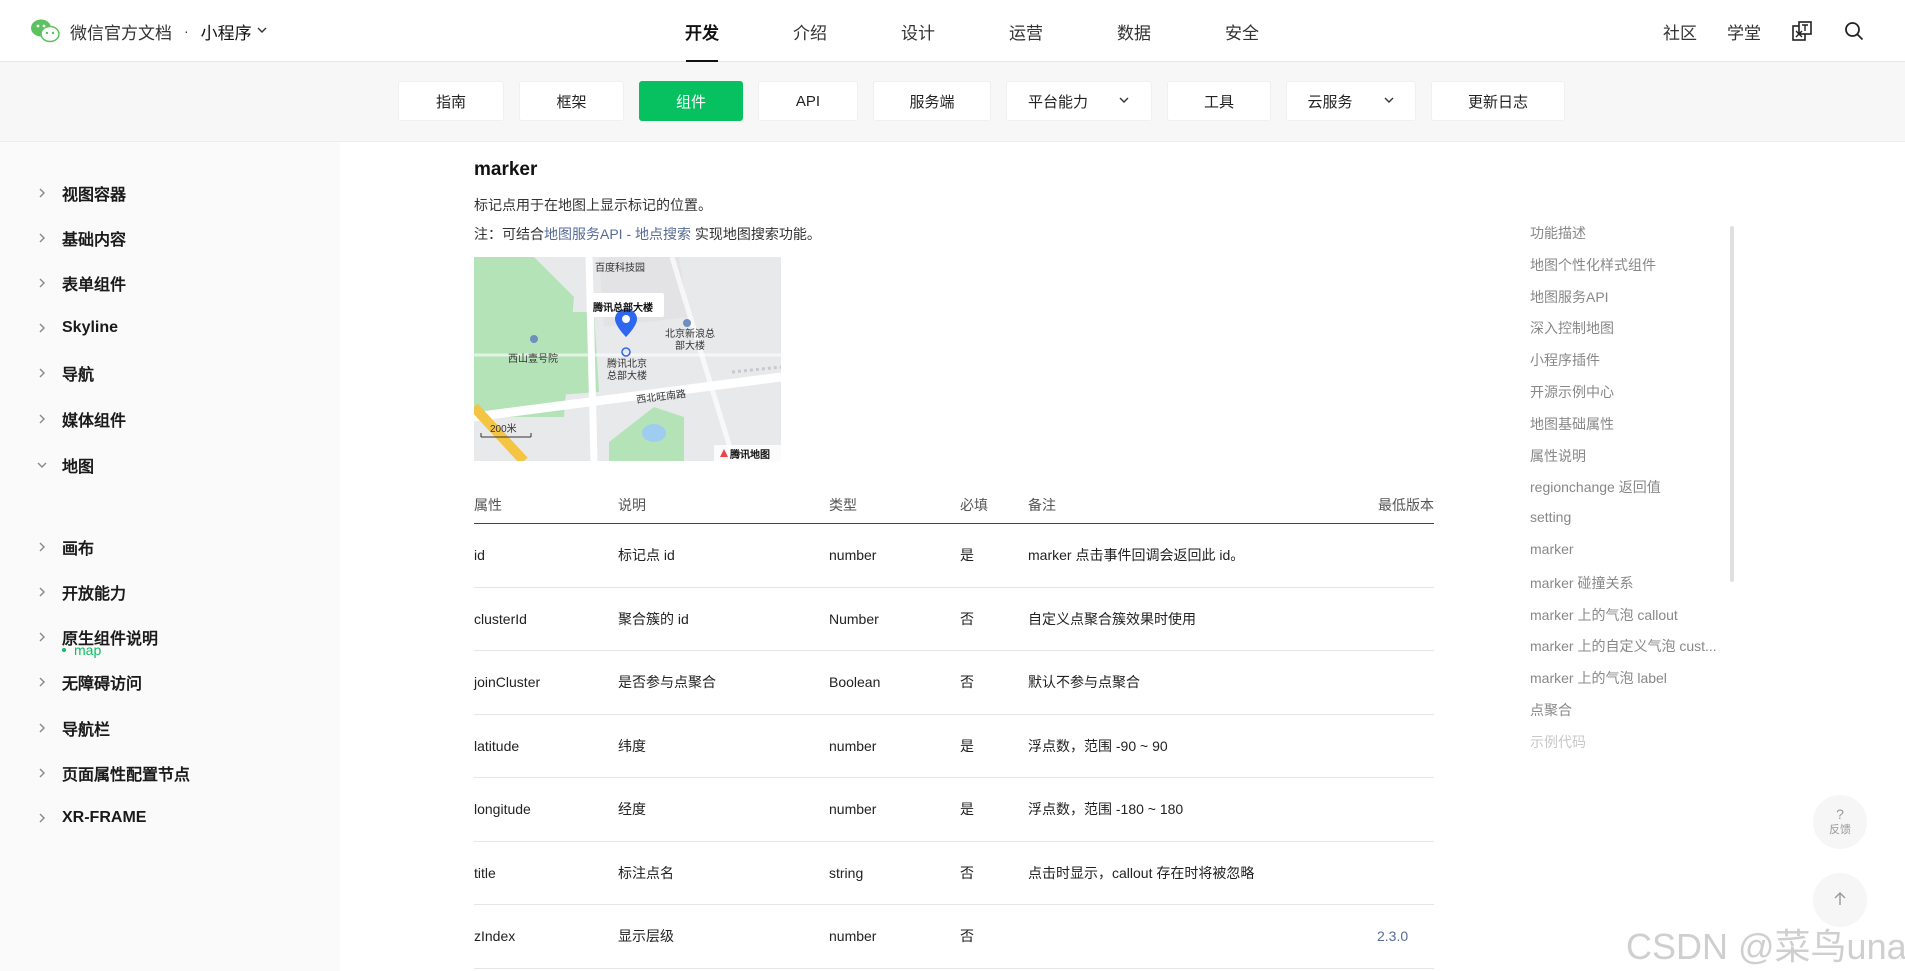  What do you see at coordinates (1569, 297) in the screenshot?
I see `toc-item: 地图服务API` at bounding box center [1569, 297].